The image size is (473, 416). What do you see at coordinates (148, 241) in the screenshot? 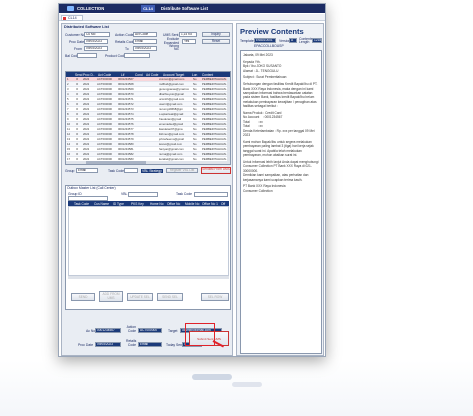
I see `outbox-grid-body` at bounding box center [148, 241].